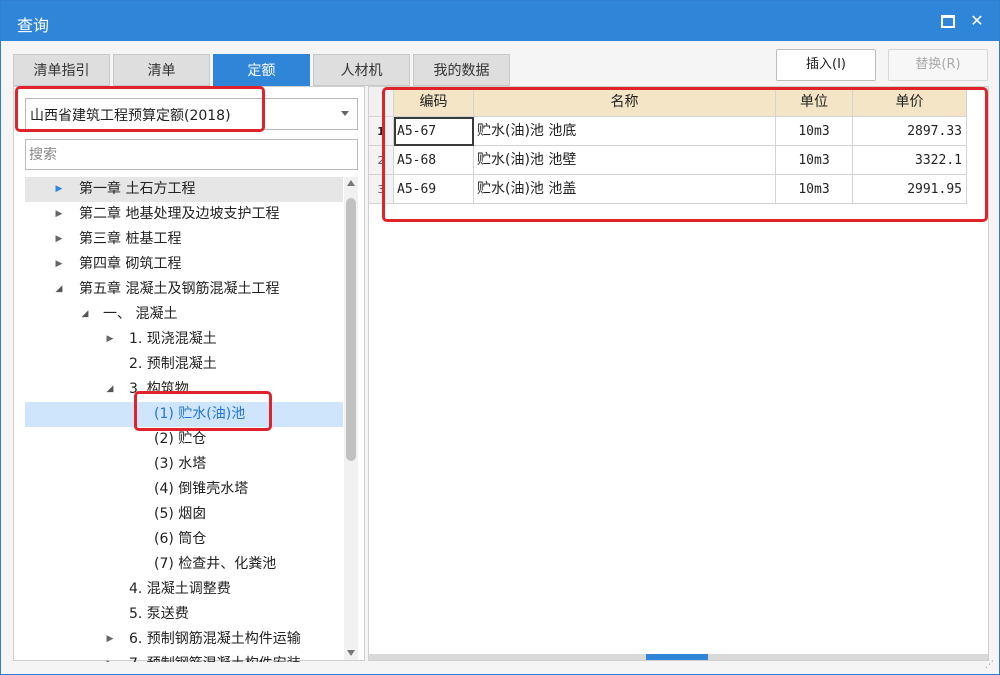 This screenshot has width=1000, height=675. I want to click on replace-button: 替换(R), so click(938, 65).